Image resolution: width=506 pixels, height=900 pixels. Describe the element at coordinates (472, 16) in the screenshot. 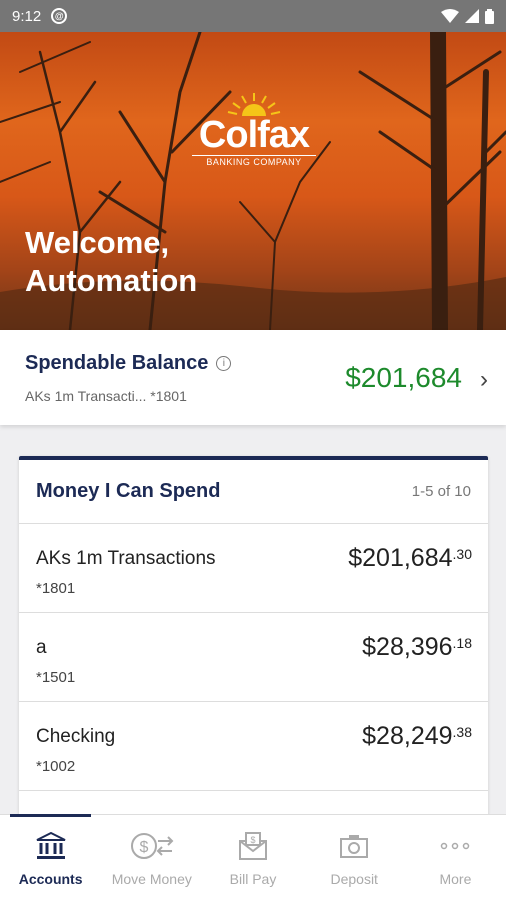

I see `signal-icon` at that location.